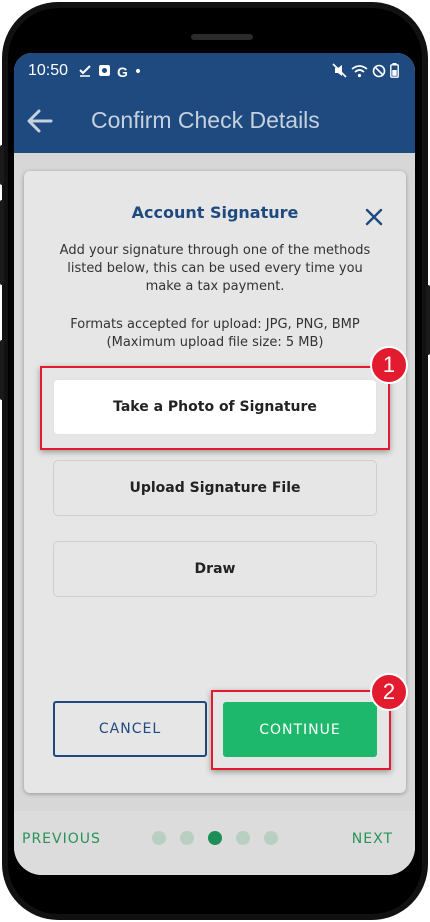 The height and width of the screenshot is (922, 430). I want to click on step-navigation: PREVIOUS NEXT, so click(214, 843).